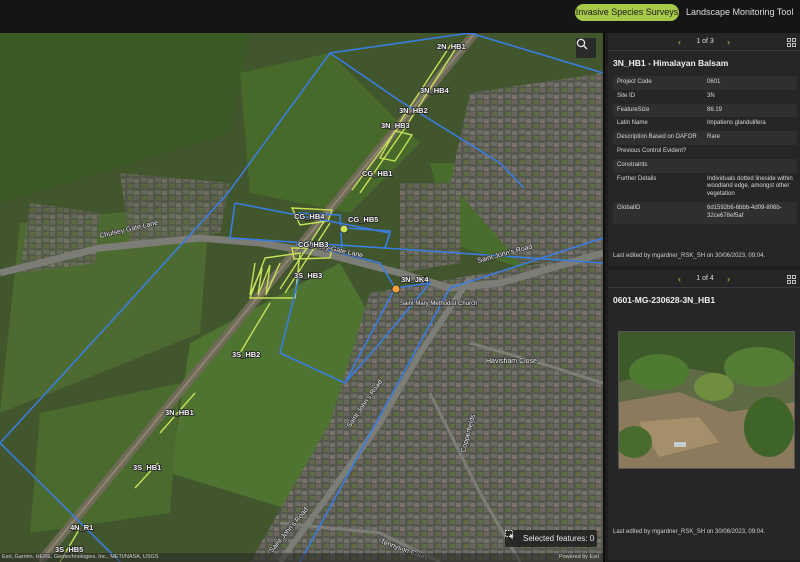  Describe the element at coordinates (658, 110) in the screenshot. I see `attribute-key: FeatureSize` at that location.